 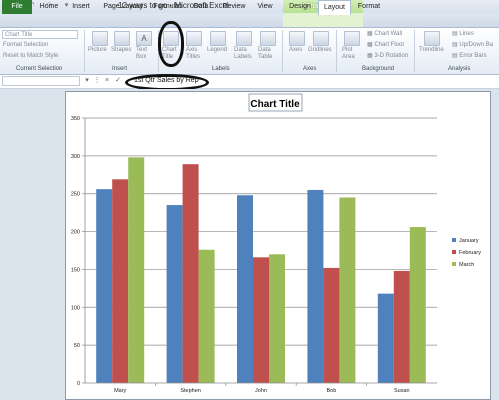 What do you see at coordinates (168, 7) in the screenshot?
I see `tab-formulas: Formulas` at bounding box center [168, 7].